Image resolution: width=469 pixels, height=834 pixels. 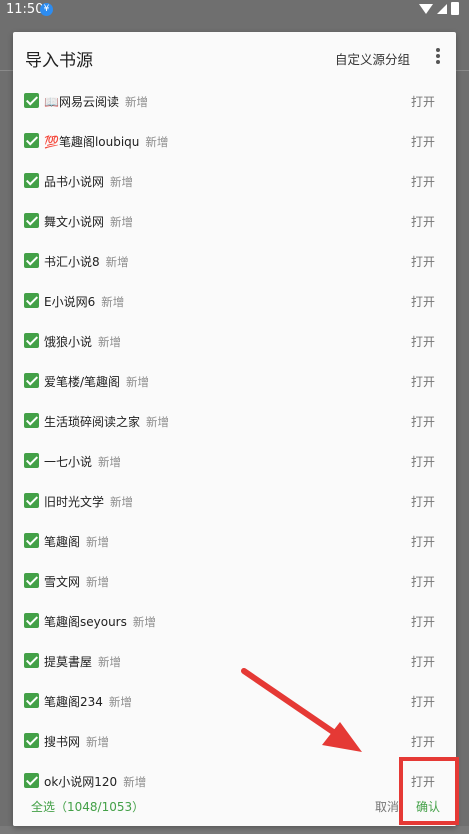 I want to click on list-item: 爱笔楼/笔趣阁 新增 打开, so click(x=234, y=382).